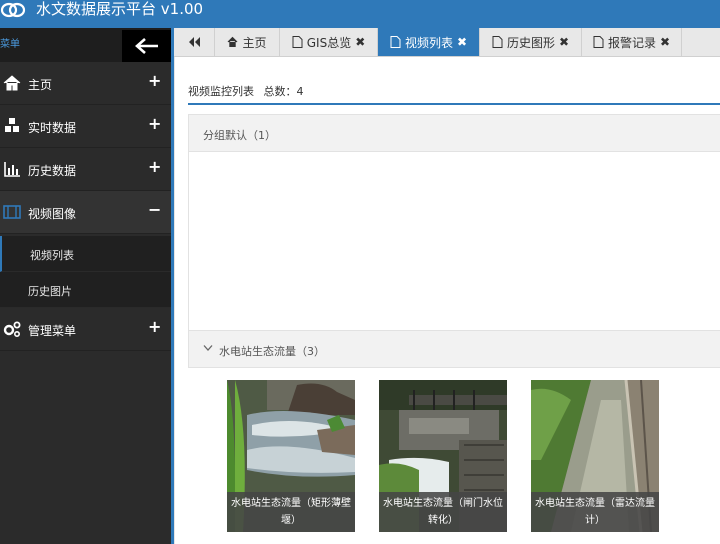 This screenshot has height=544, width=720. I want to click on sidebar-item-history-data: 历史数据 +, so click(85, 169).